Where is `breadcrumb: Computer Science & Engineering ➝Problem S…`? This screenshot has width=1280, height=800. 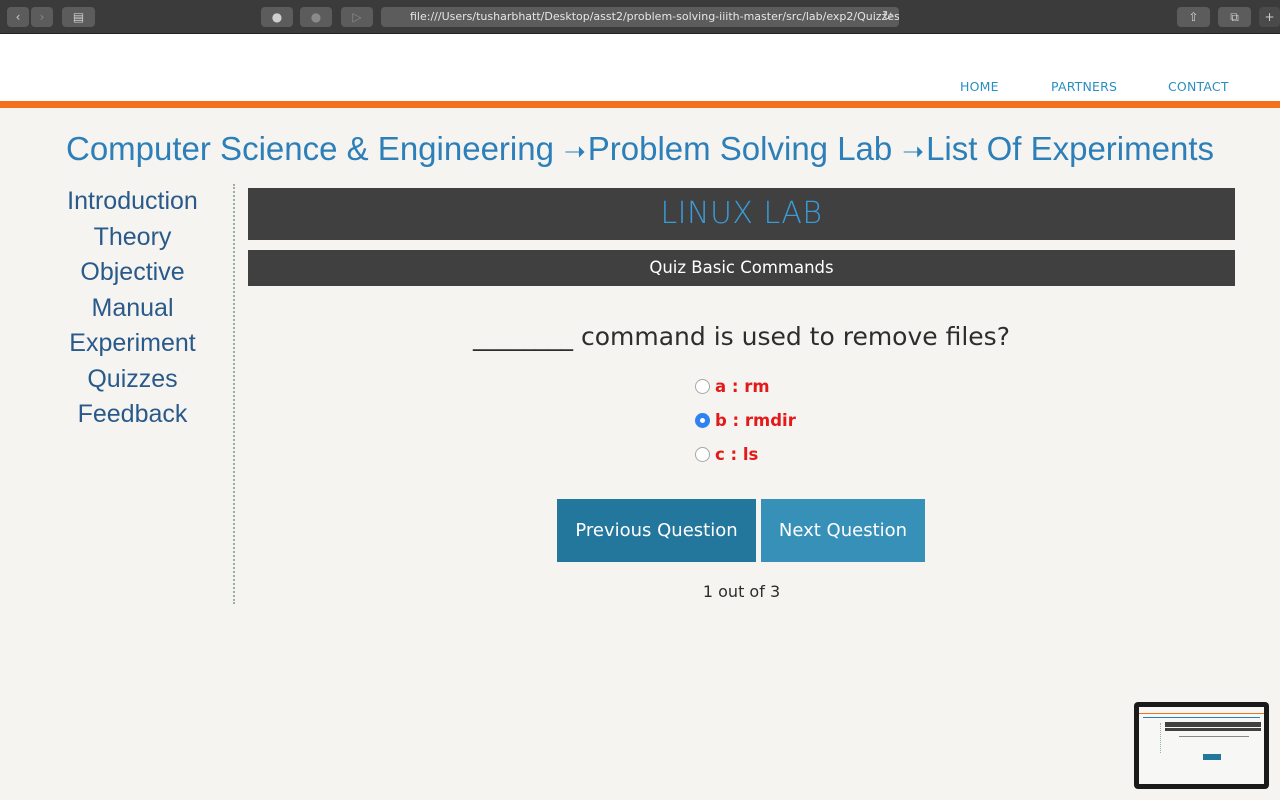
breadcrumb: Computer Science & Engineering ➝Problem S… is located at coordinates (640, 149).